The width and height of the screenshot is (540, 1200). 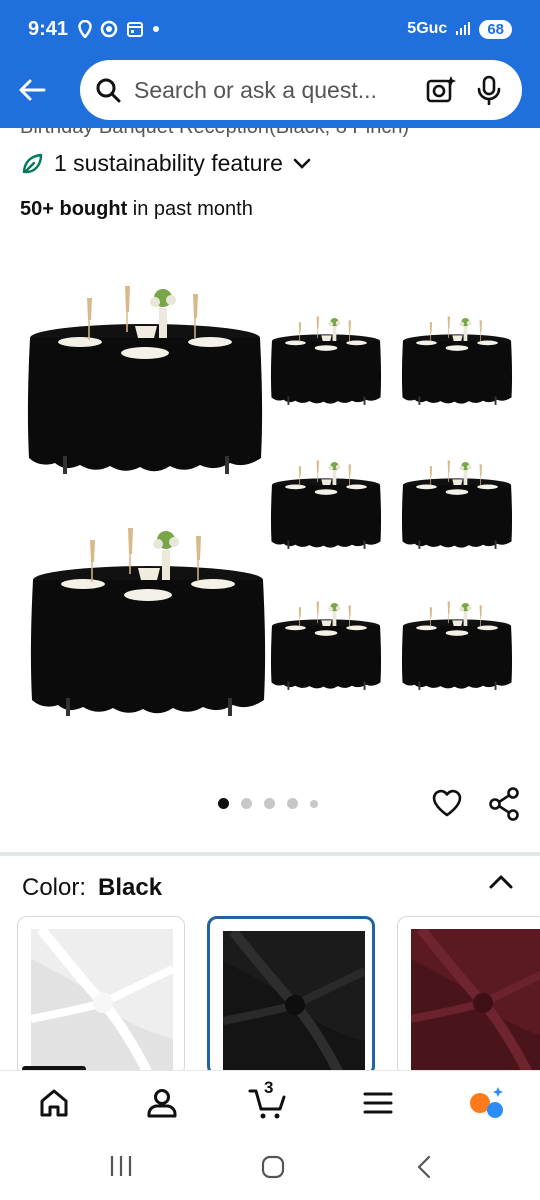 I want to click on location-icon, so click(x=85, y=29).